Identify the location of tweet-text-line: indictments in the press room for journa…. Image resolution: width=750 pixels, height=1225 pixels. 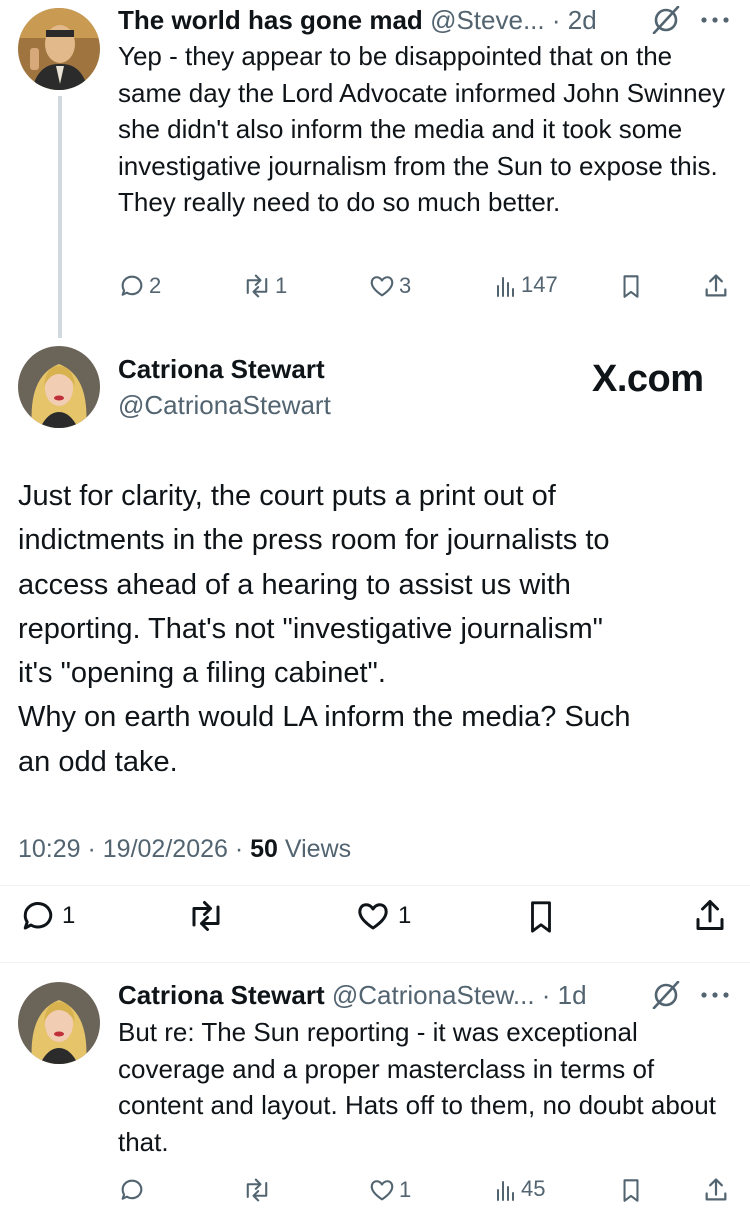
(314, 540).